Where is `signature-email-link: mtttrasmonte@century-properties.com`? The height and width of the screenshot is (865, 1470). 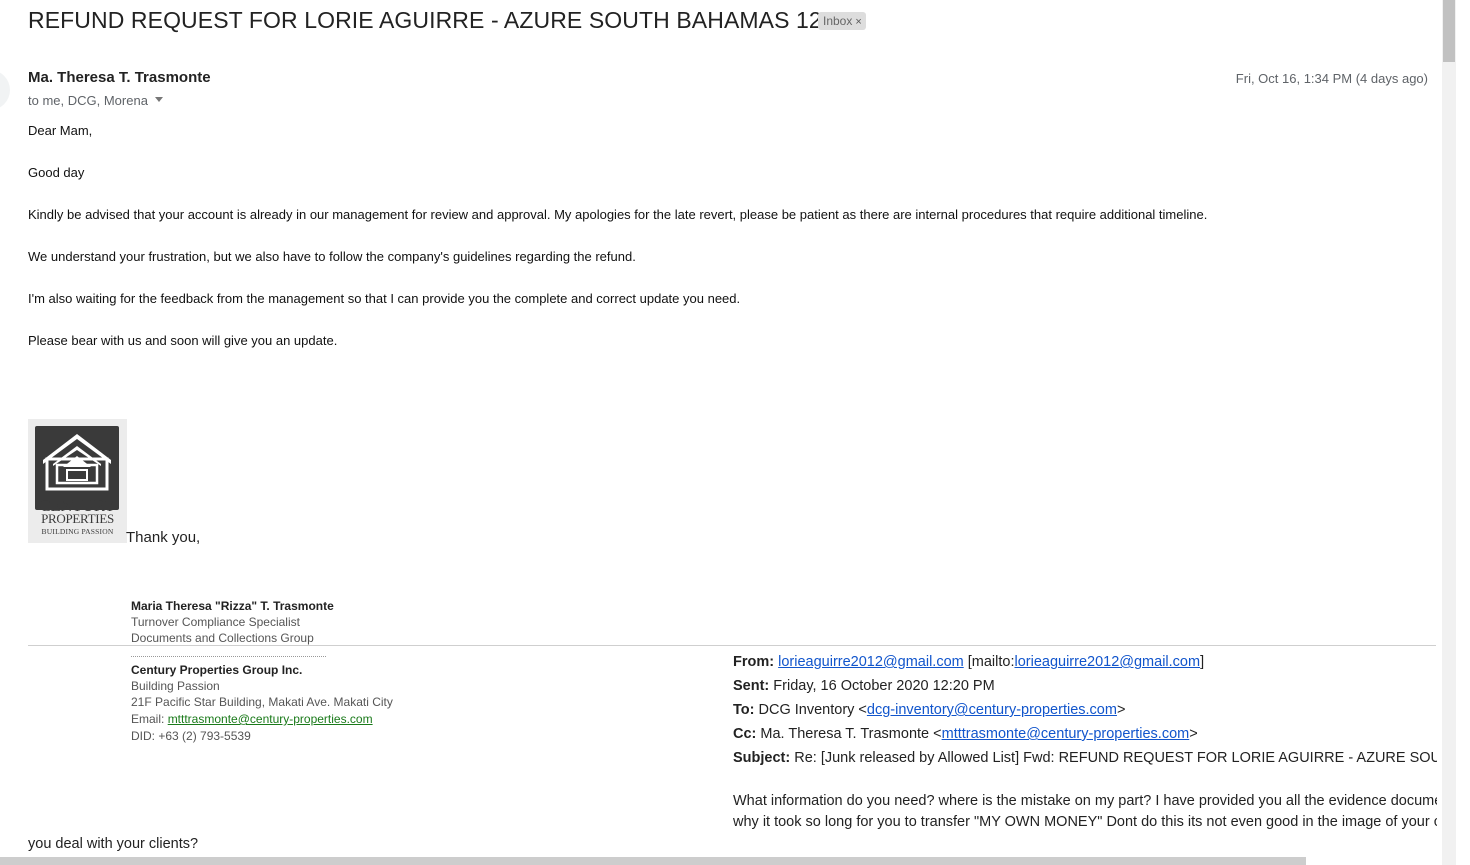
signature-email-link: mtttrasmonte@century-properties.com is located at coordinates (270, 719).